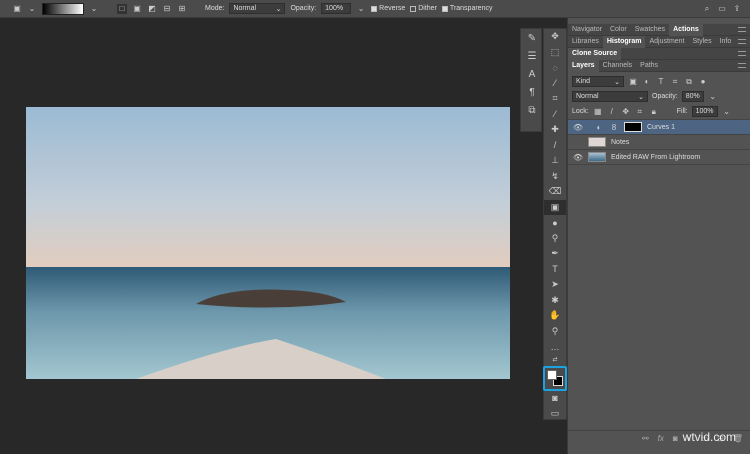  What do you see at coordinates (737, 9) in the screenshot?
I see `share-icon: ⇪` at bounding box center [737, 9].